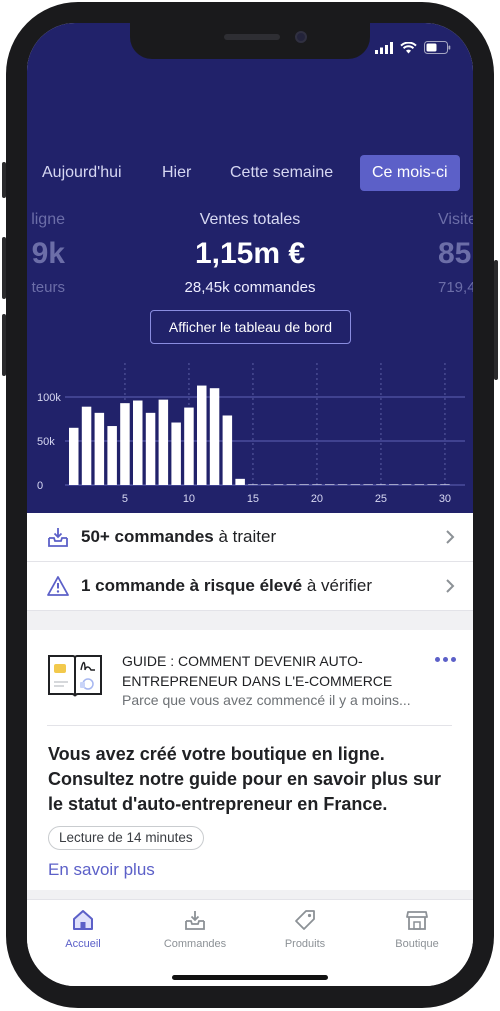 The height and width of the screenshot is (1011, 500). Describe the element at coordinates (496, 320) in the screenshot. I see `power-button` at that location.